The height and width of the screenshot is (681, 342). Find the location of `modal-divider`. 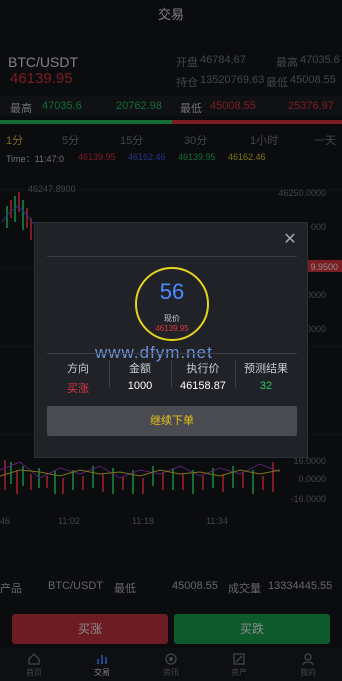

modal-divider is located at coordinates (172, 256).